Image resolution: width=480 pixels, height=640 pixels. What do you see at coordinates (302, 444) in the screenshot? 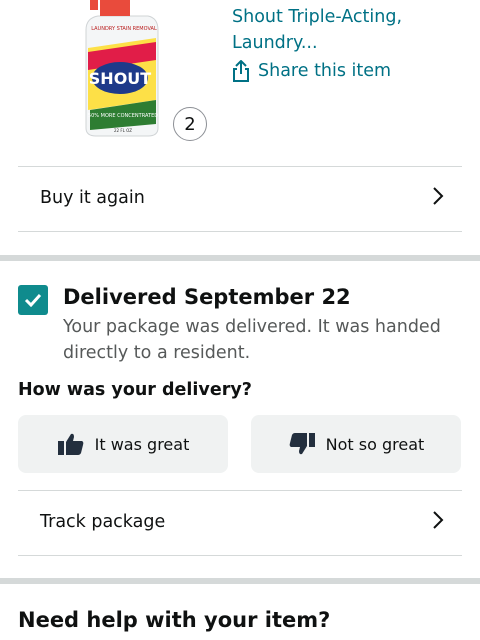
I see `thumbs-down-icon` at bounding box center [302, 444].